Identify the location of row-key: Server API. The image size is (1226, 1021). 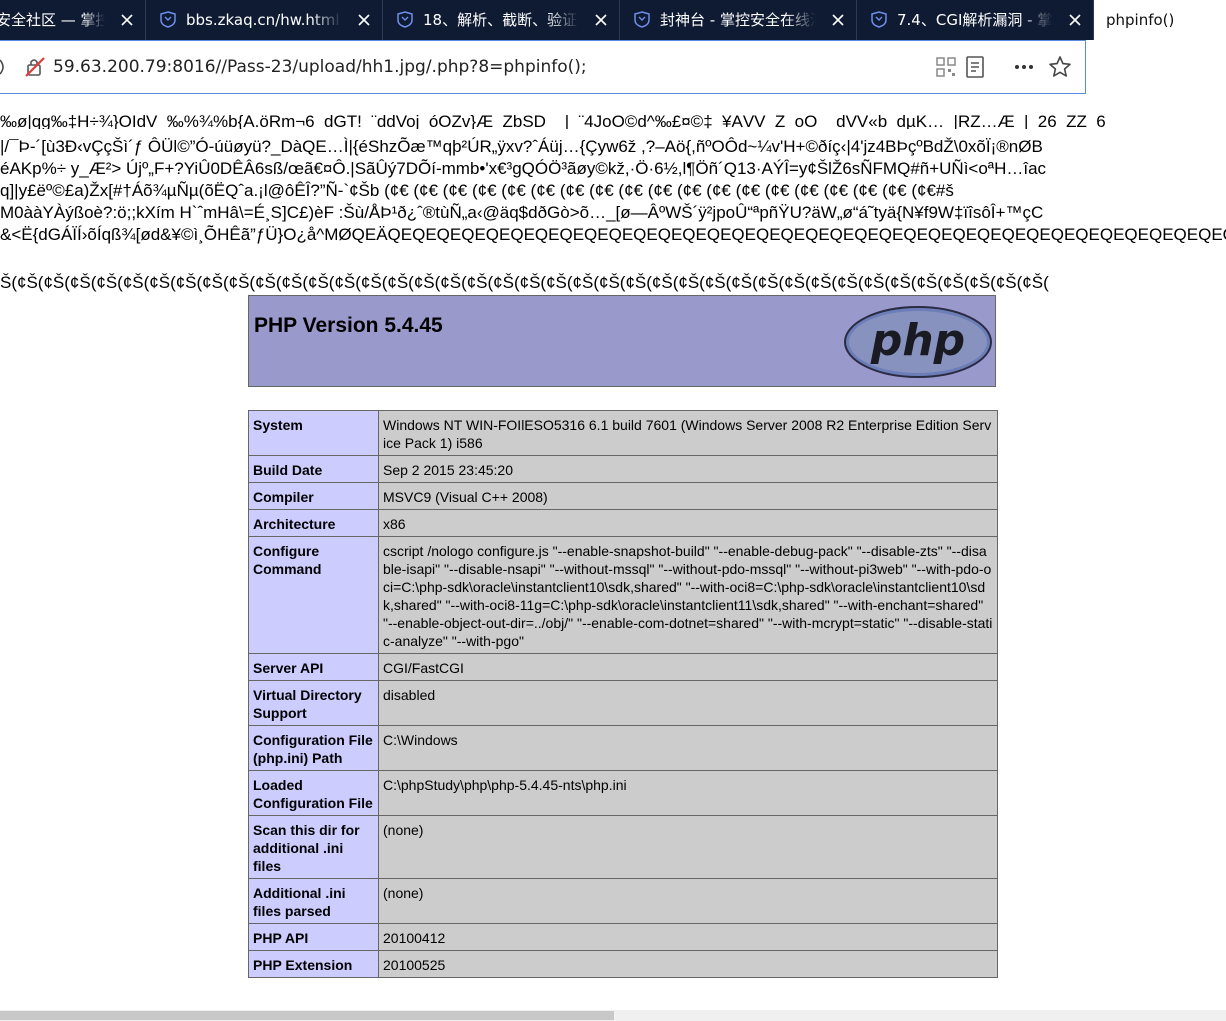
(313, 667).